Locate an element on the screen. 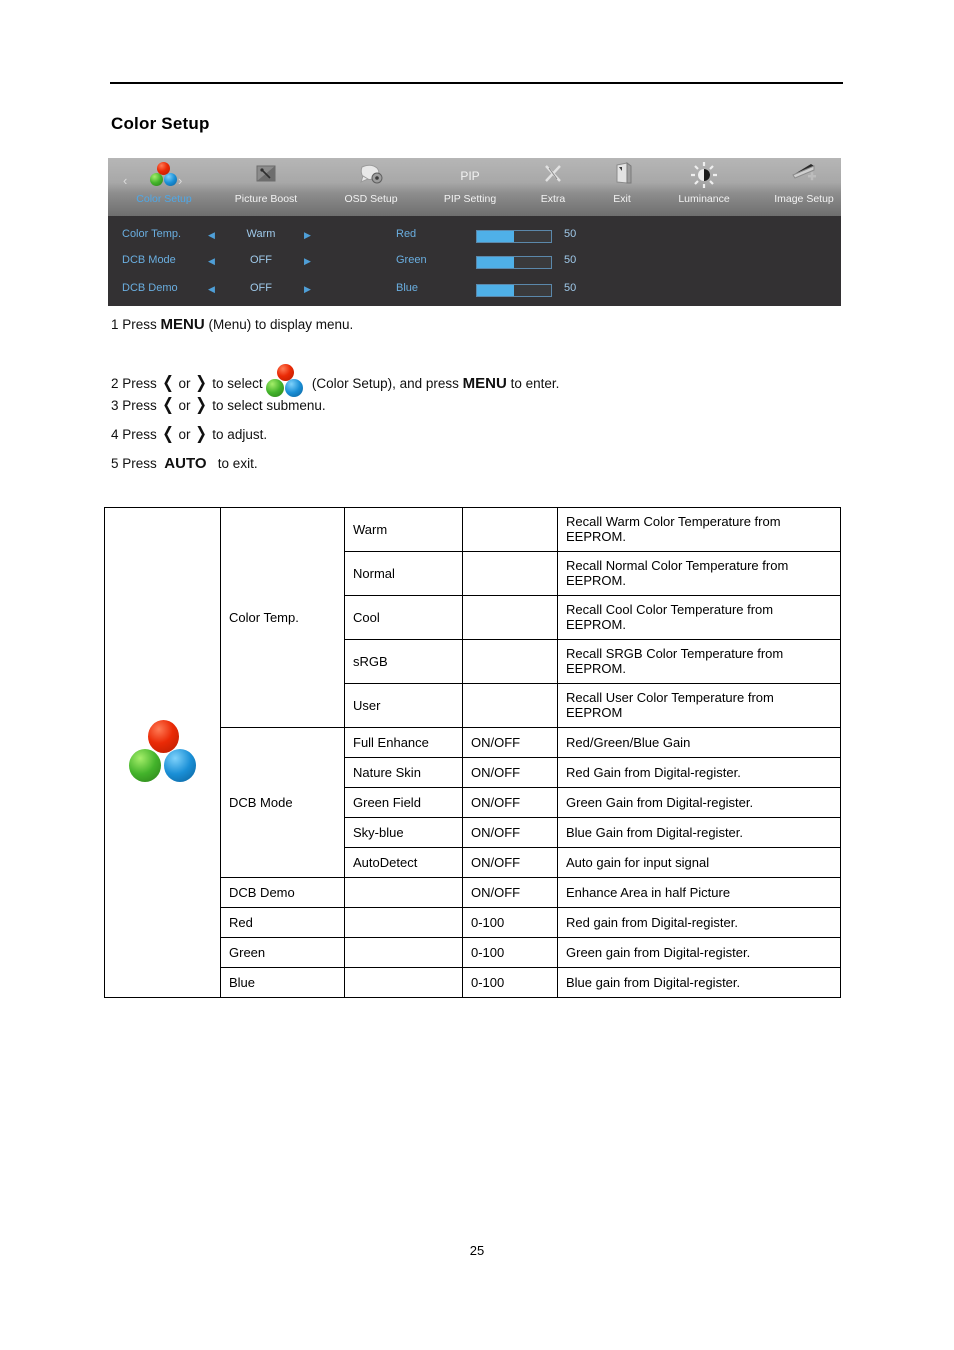 This screenshot has height=1350, width=954. pip-icon: PIP is located at coordinates (470, 177).